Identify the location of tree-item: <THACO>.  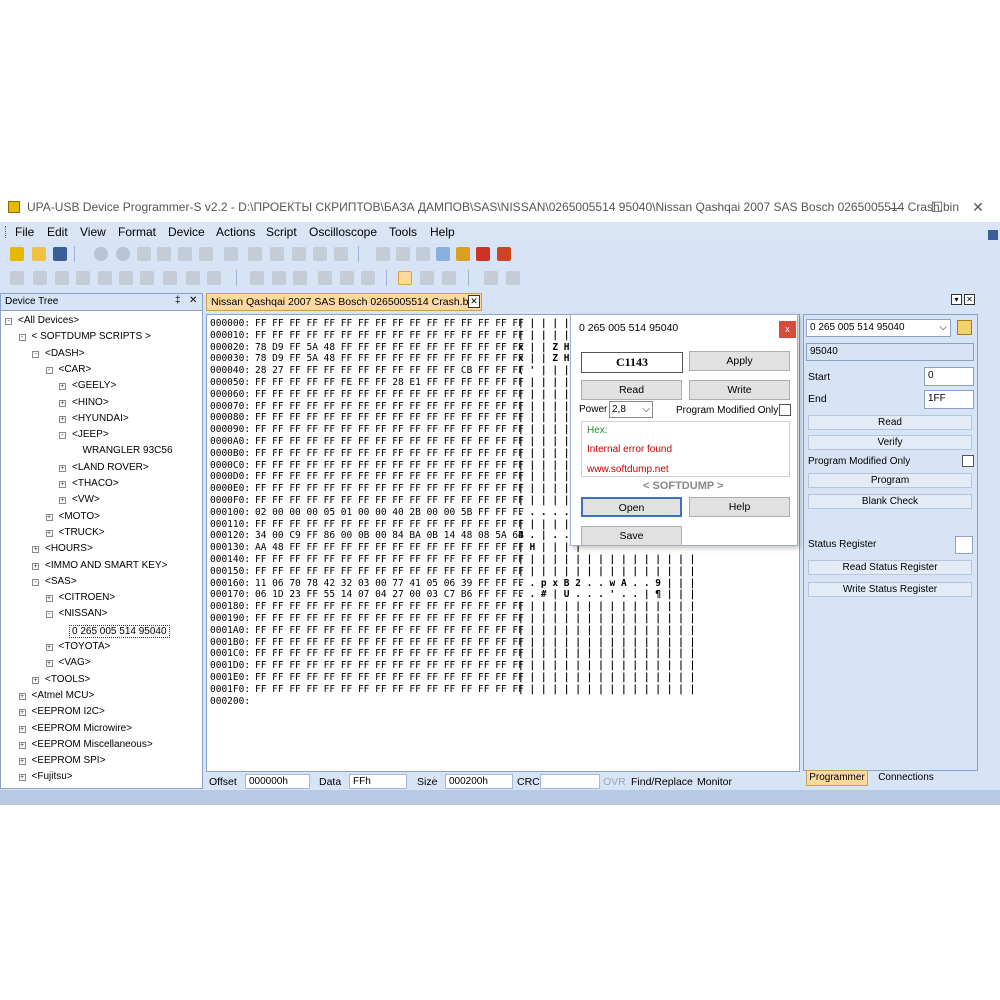
(95, 483).